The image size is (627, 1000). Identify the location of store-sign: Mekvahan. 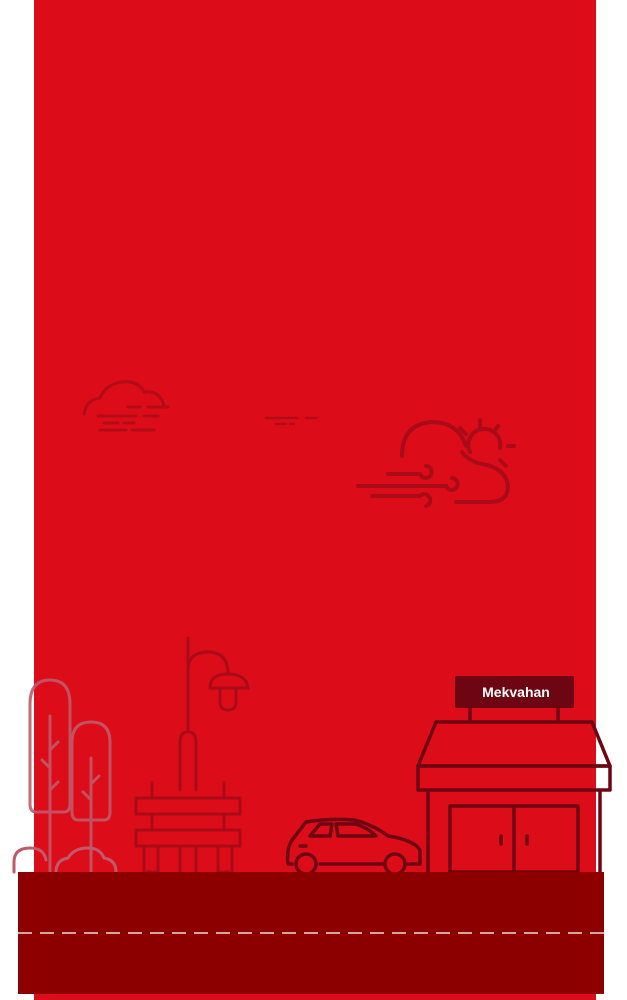
(514, 692).